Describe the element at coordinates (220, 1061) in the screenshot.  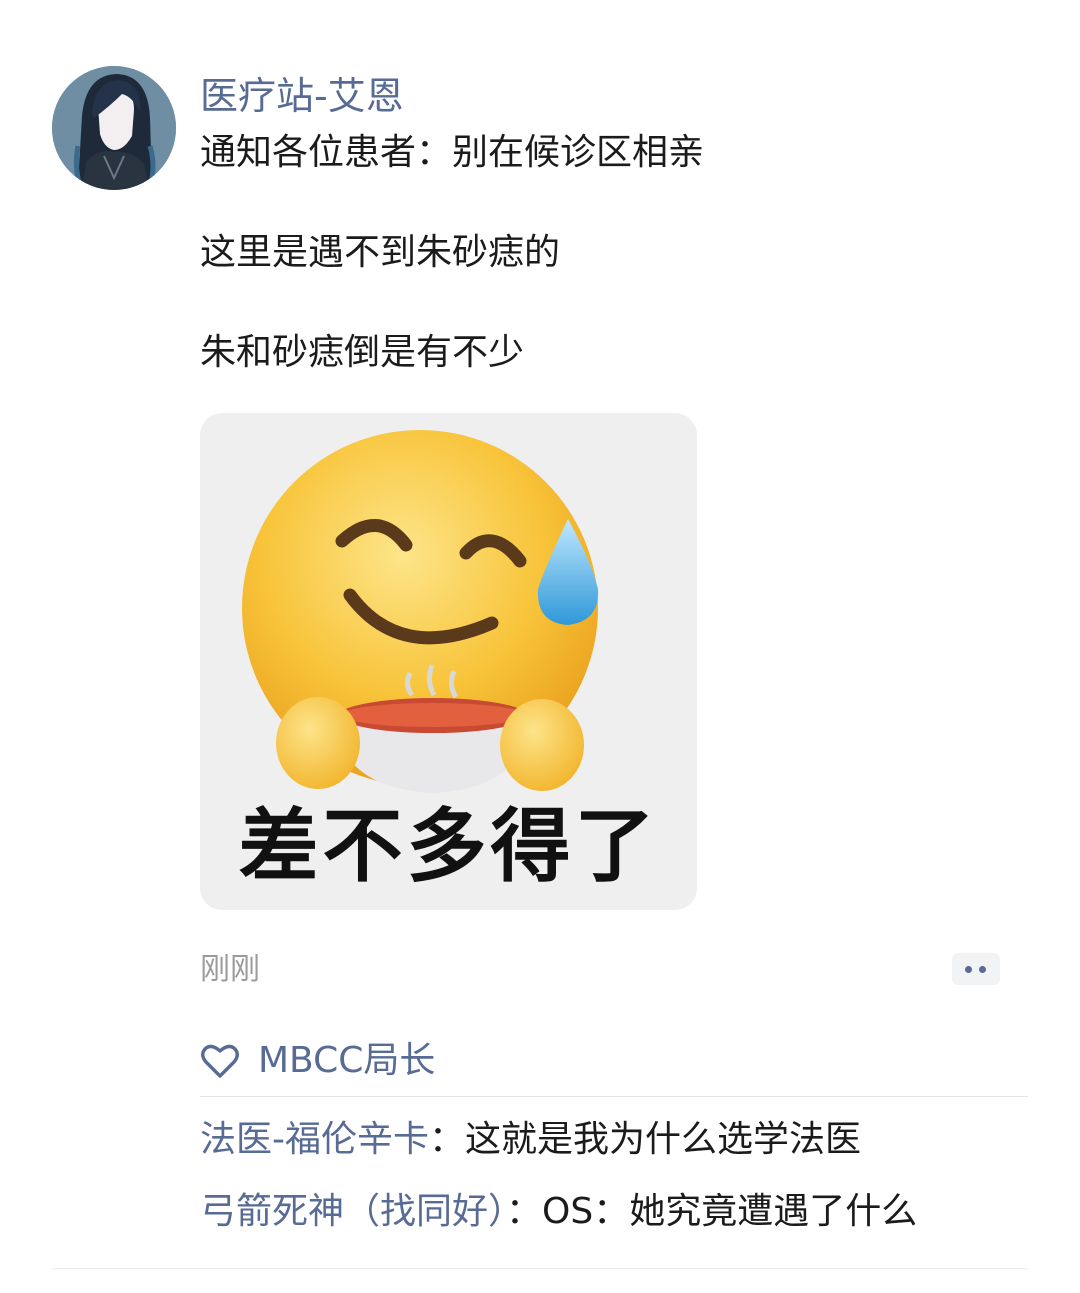
I see `heart-icon` at that location.